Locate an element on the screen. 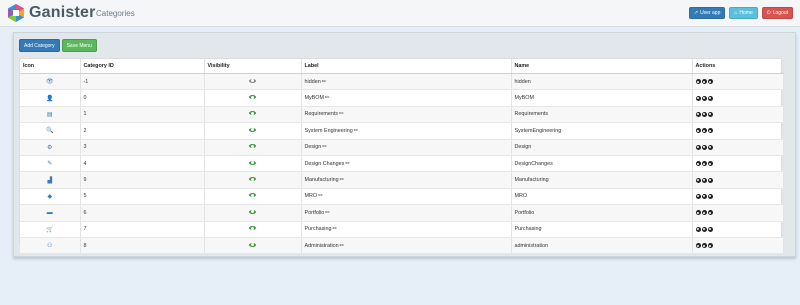  label-cell: MyBOM✏ is located at coordinates (406, 98).